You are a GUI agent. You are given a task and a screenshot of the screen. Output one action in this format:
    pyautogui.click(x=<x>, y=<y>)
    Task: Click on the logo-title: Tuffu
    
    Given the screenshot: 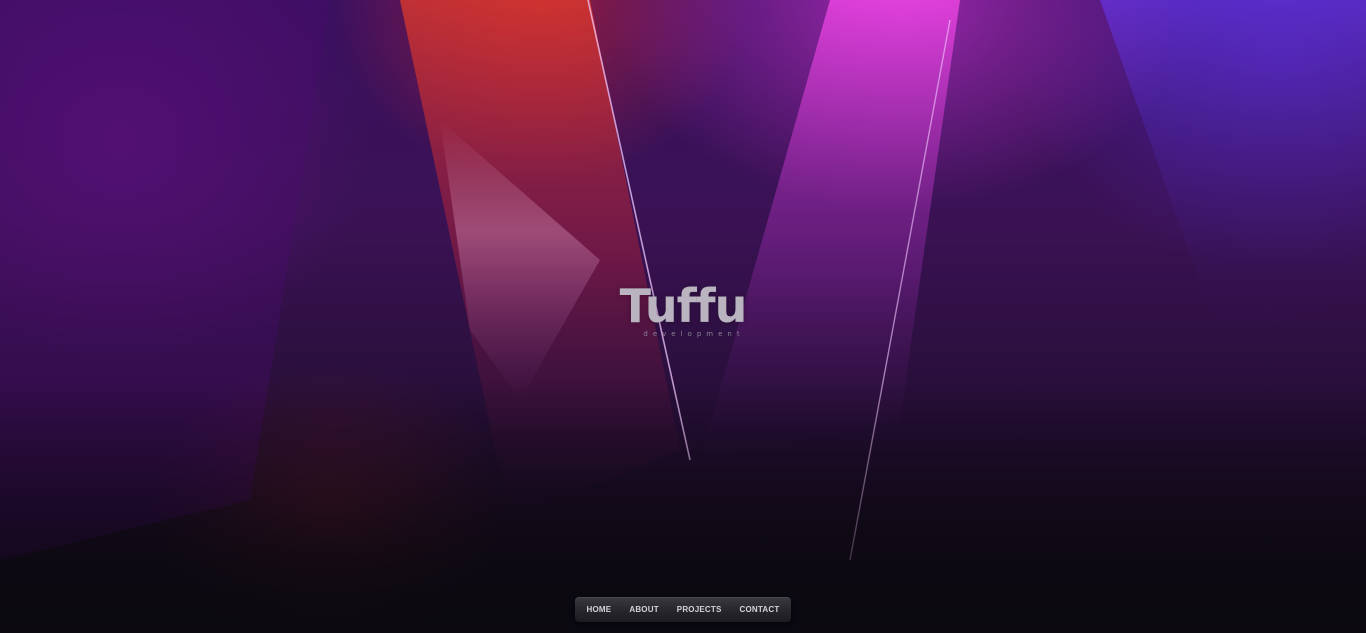 What is the action you would take?
    pyautogui.click(x=683, y=306)
    